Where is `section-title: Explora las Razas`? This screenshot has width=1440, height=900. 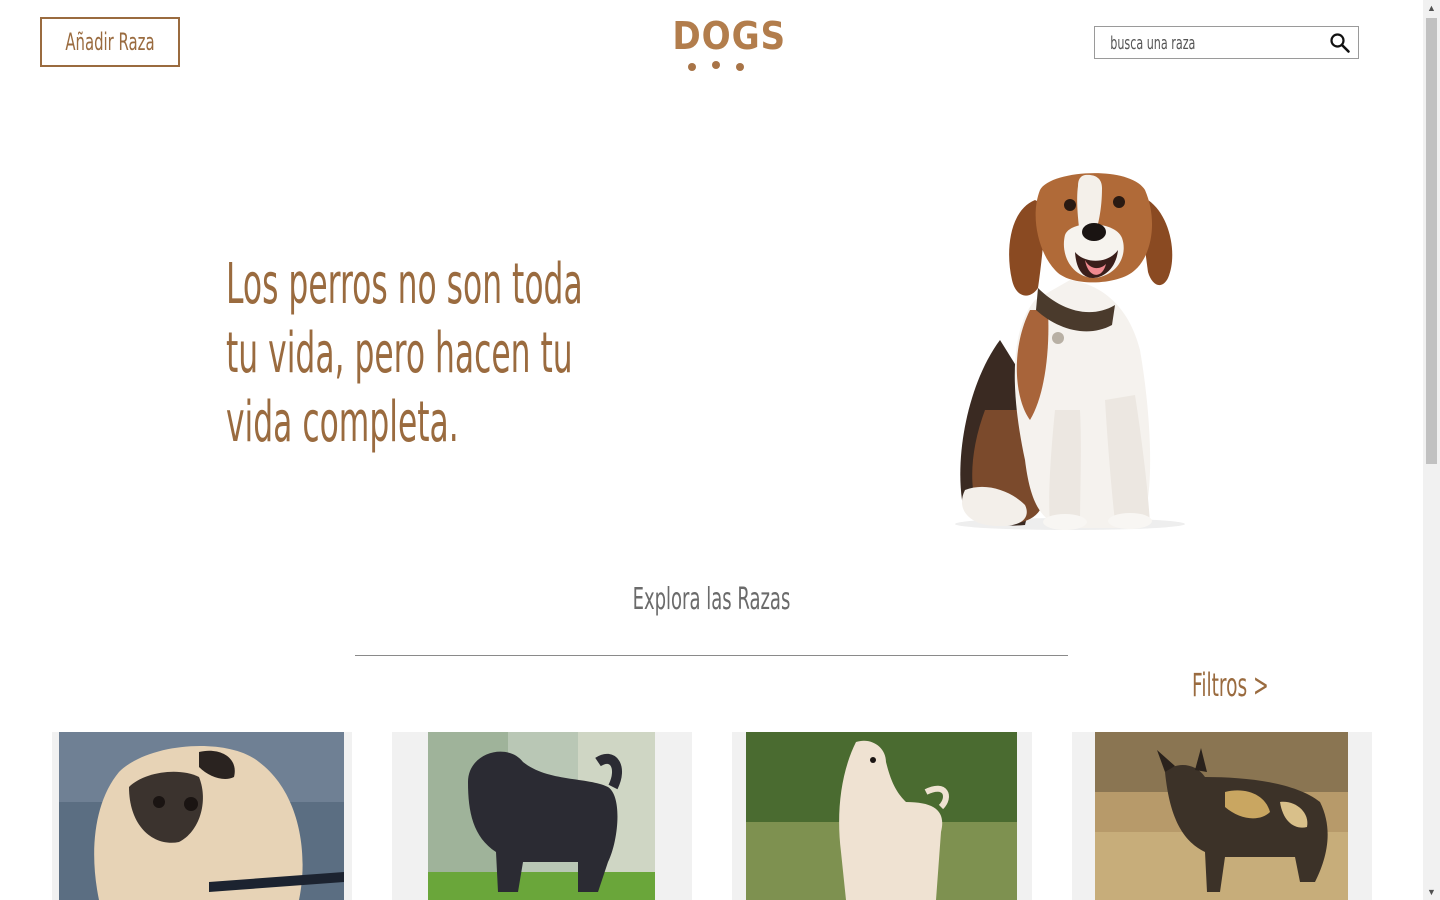 section-title: Explora las Razas is located at coordinates (711, 599).